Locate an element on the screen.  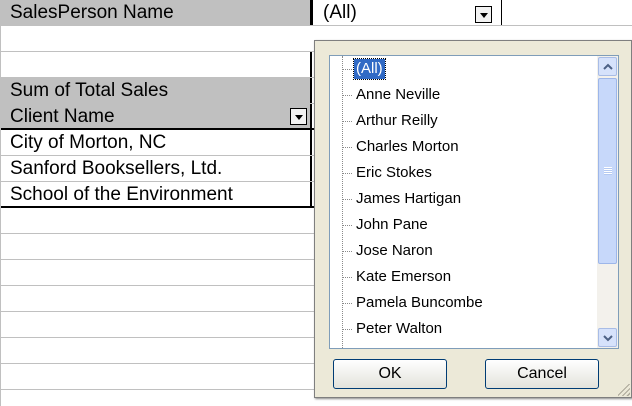
filter-item-label: (All) is located at coordinates (369, 69).